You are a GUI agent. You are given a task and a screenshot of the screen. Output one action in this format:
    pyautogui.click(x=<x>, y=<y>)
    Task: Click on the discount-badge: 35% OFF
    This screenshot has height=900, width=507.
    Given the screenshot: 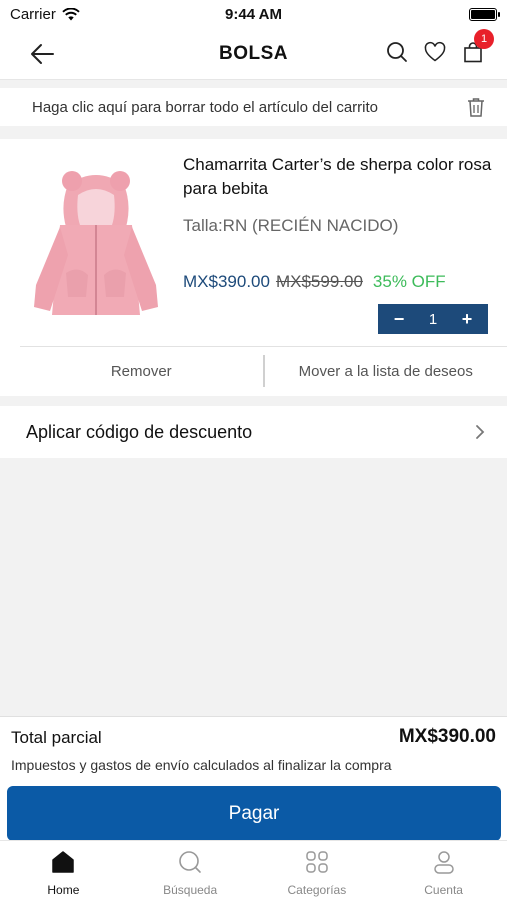 What is the action you would take?
    pyautogui.click(x=409, y=281)
    